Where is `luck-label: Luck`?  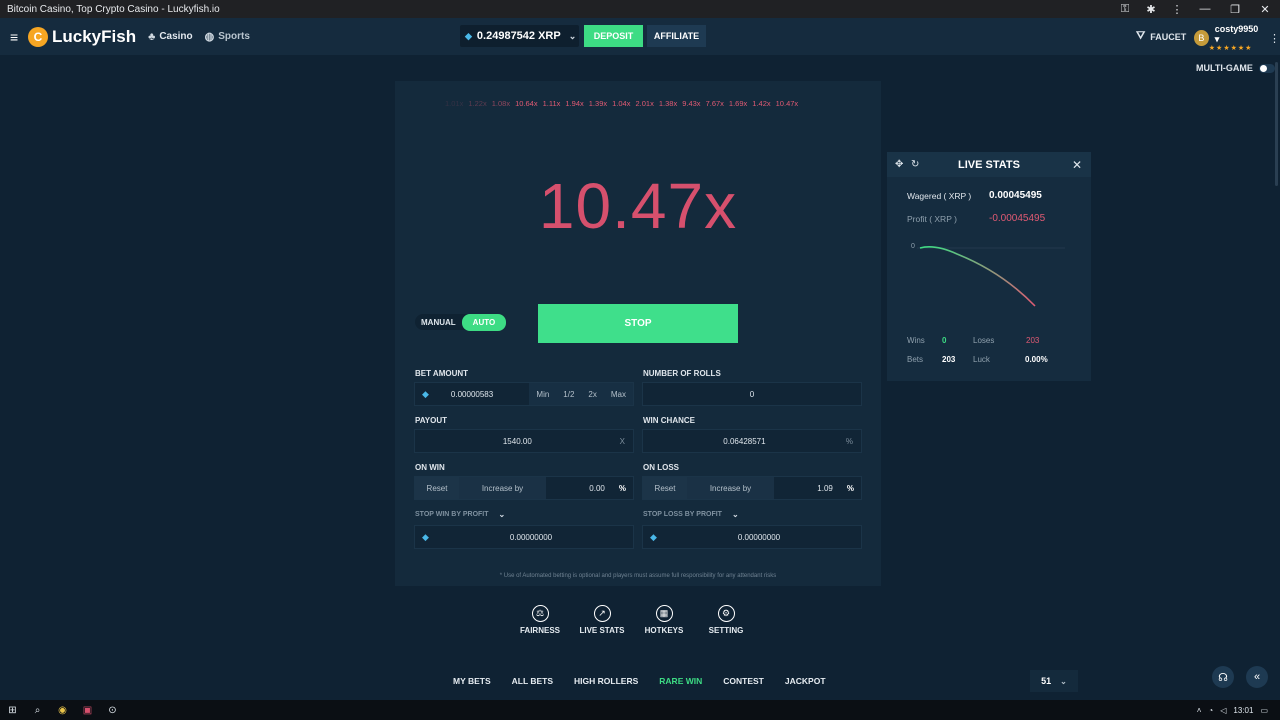 luck-label: Luck is located at coordinates (981, 359).